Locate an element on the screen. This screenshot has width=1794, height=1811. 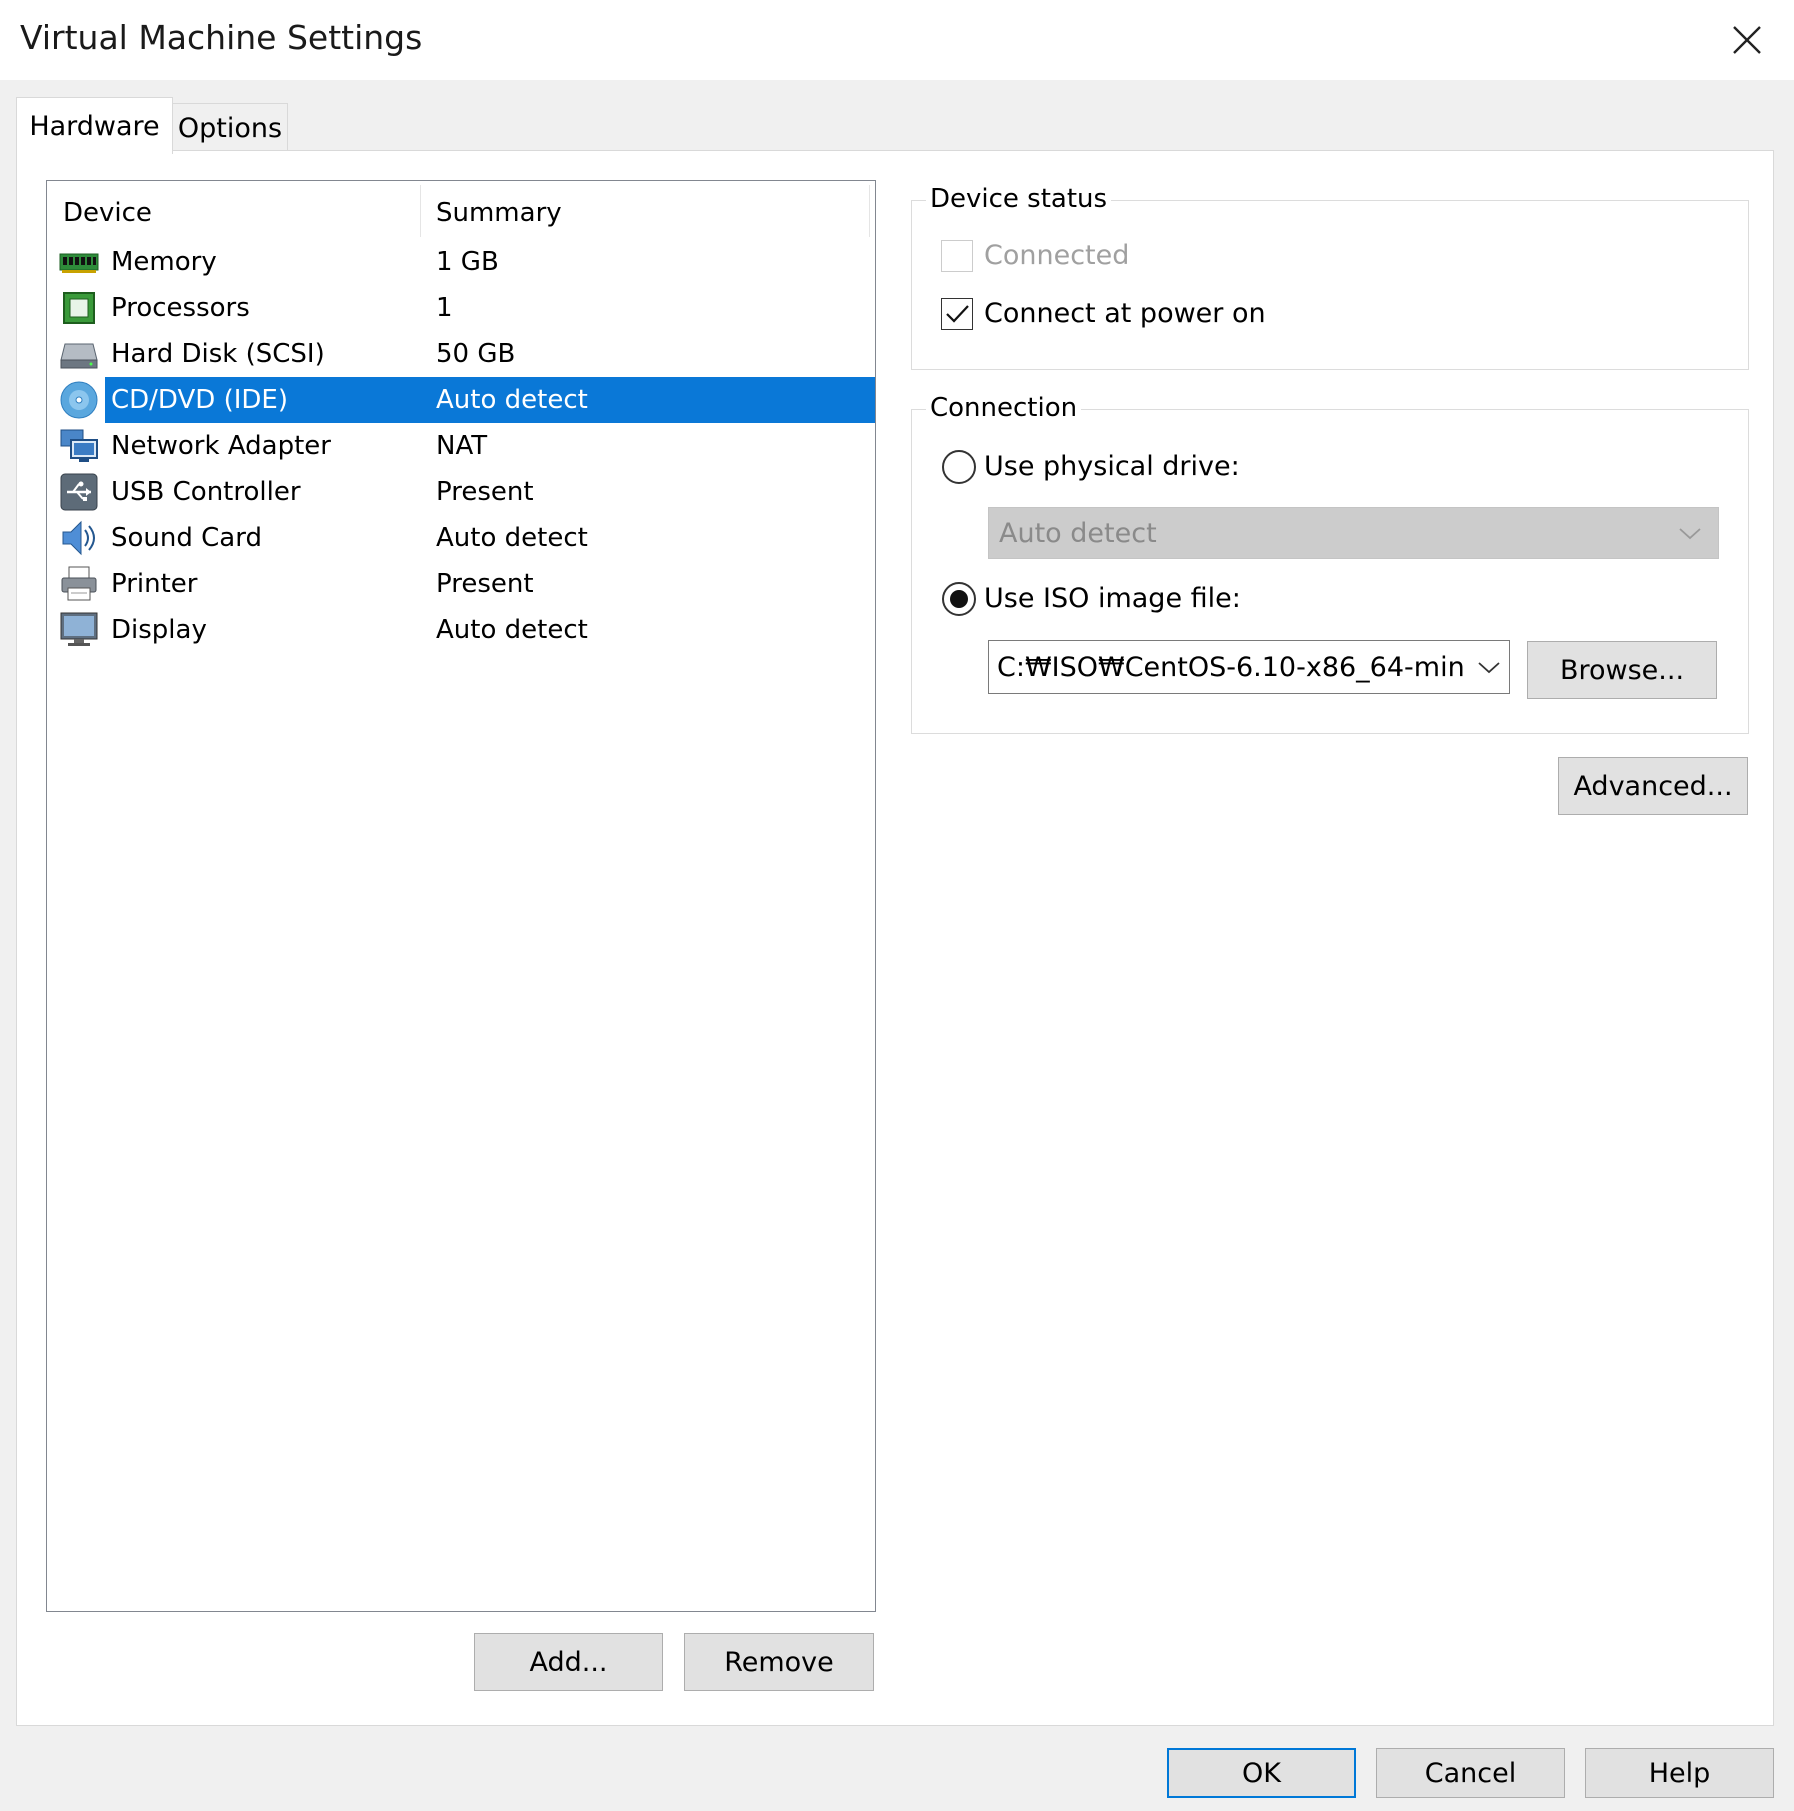
ok-button: OK is located at coordinates (1261, 1773).